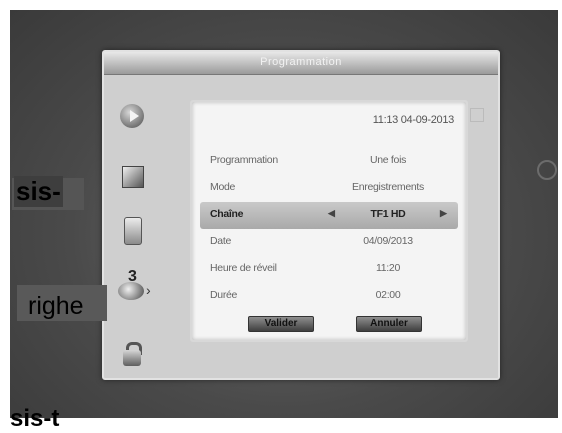 The width and height of the screenshot is (562, 433). Describe the element at coordinates (329, 188) in the screenshot. I see `form-row-mode: Mode Enregistrements` at that location.